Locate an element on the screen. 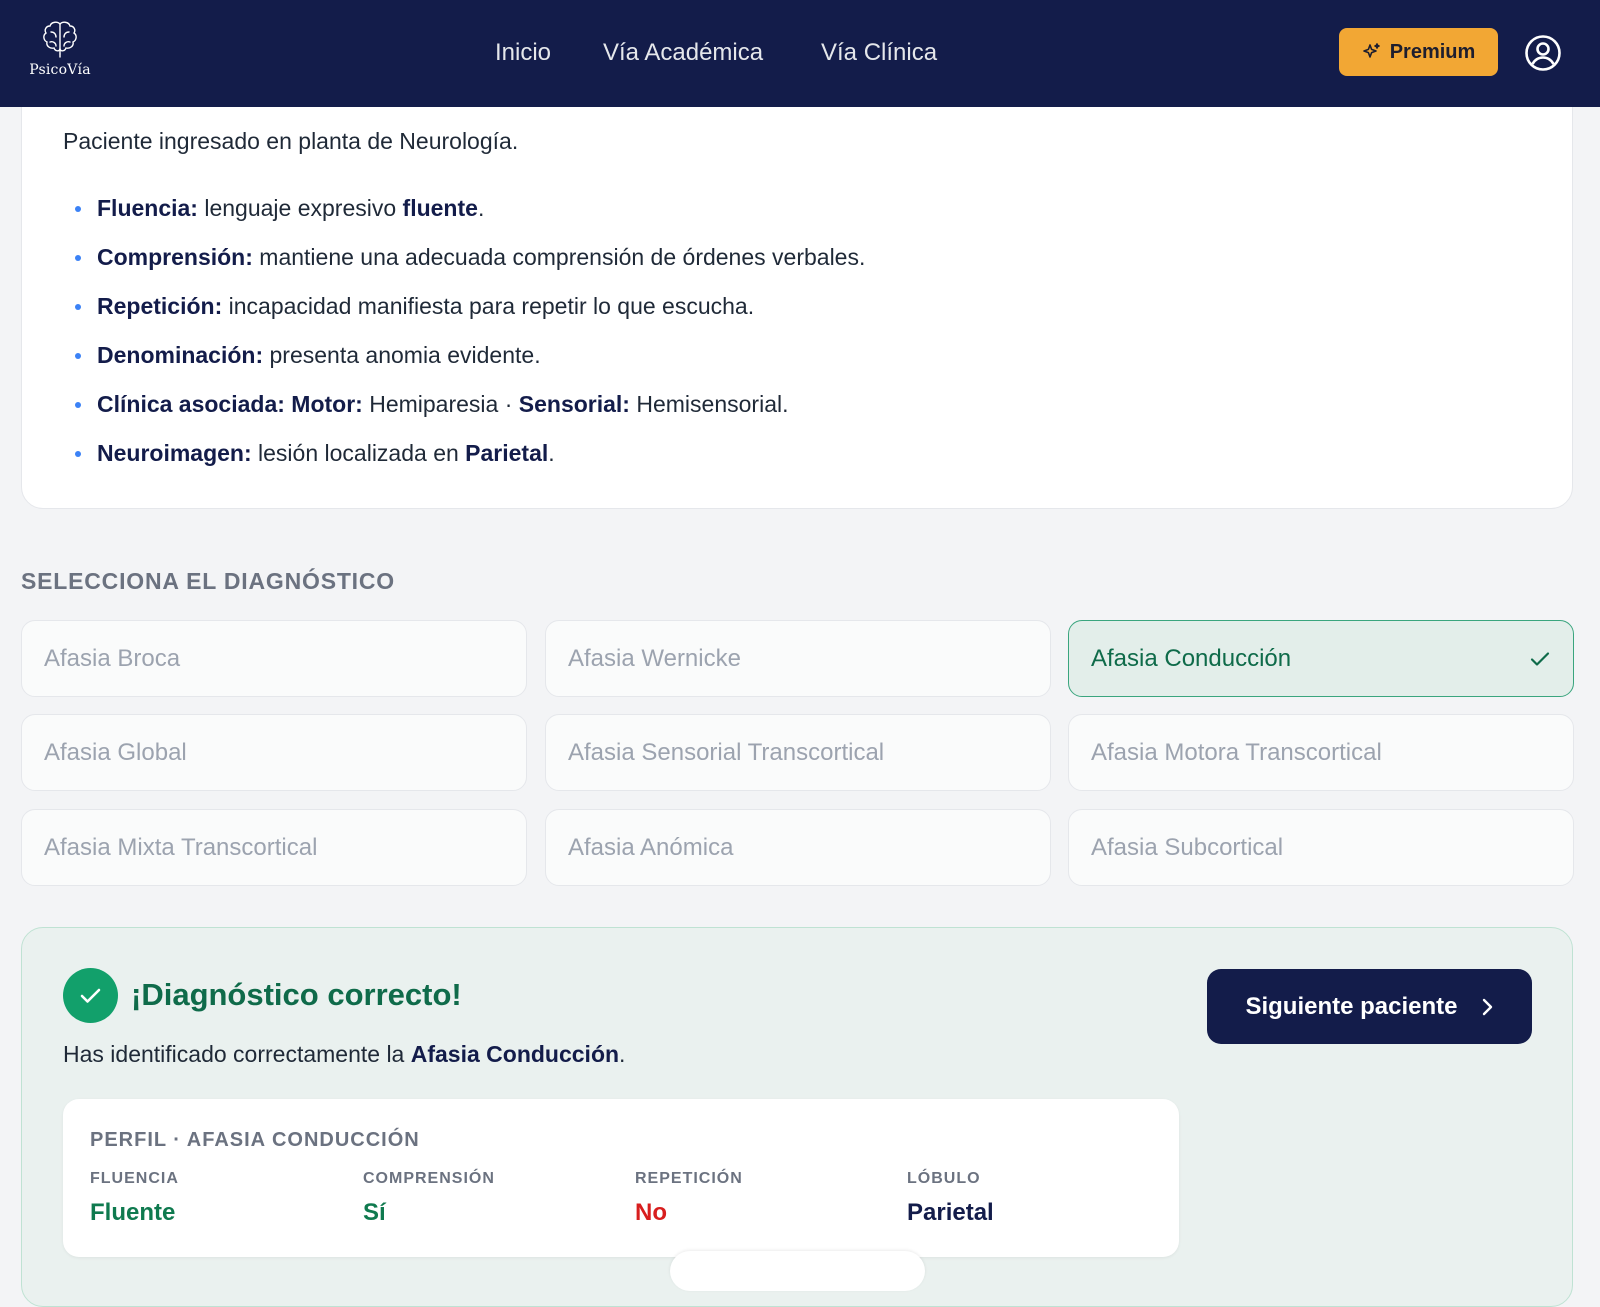 The image size is (1600, 1307). premium-label: Premium is located at coordinates (1432, 51).